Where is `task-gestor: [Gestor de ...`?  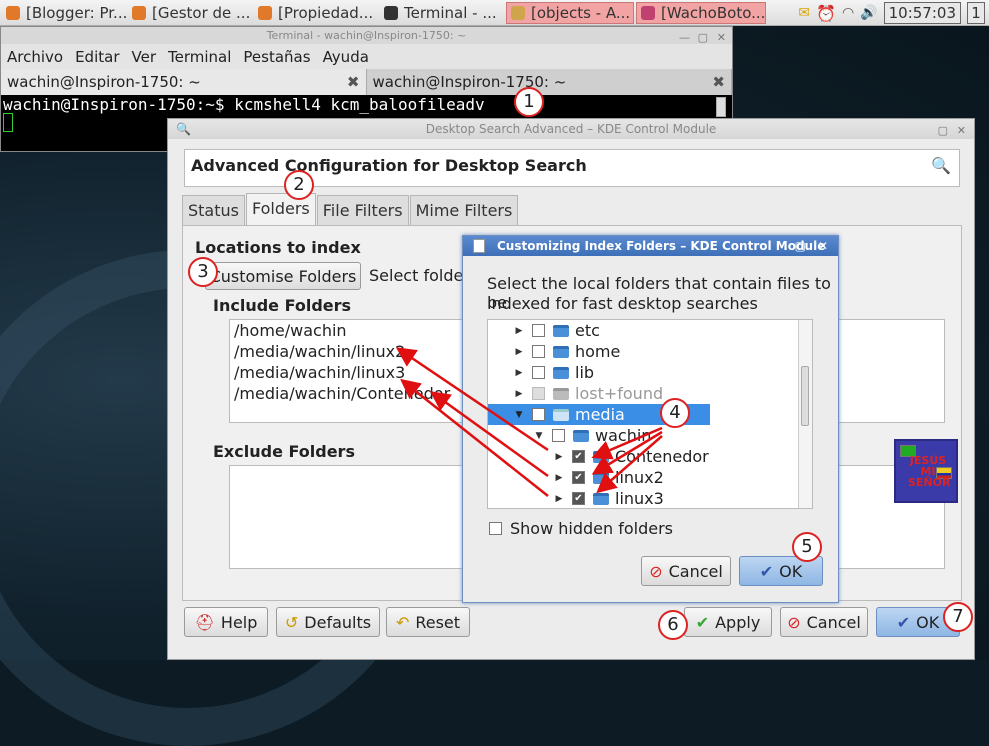
task-gestor: [Gestor de ... is located at coordinates (190, 13).